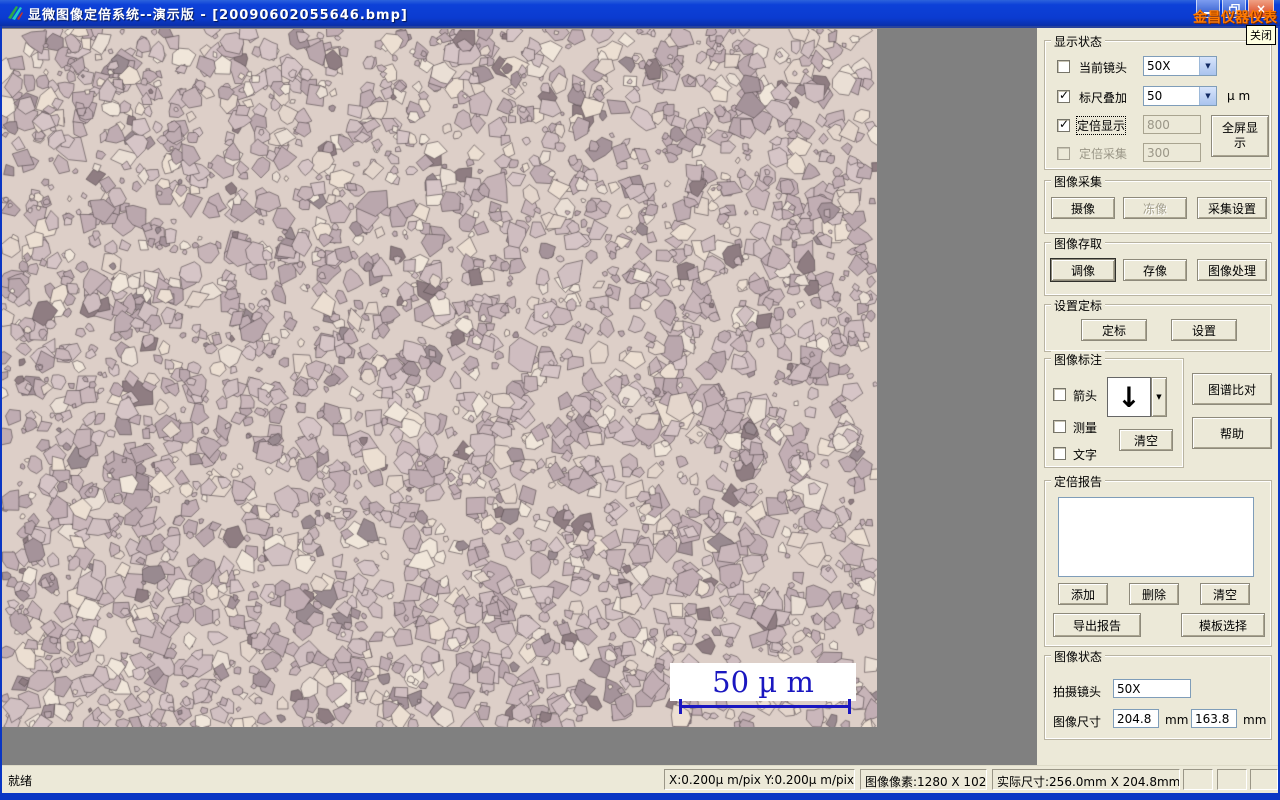 The width and height of the screenshot is (1280, 800). Describe the element at coordinates (1232, 433) in the screenshot. I see `help-button: 帮助` at that location.